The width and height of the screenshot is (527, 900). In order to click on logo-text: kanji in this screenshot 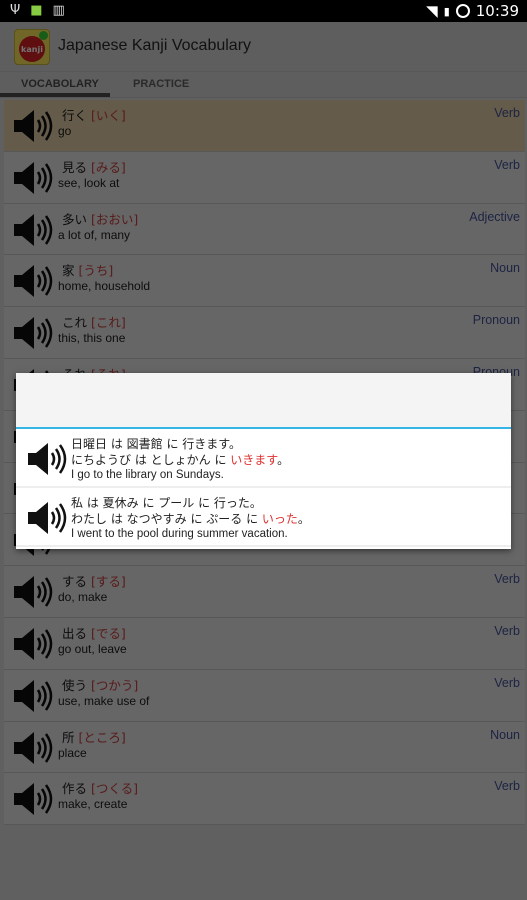, I will do `click(32, 49)`.